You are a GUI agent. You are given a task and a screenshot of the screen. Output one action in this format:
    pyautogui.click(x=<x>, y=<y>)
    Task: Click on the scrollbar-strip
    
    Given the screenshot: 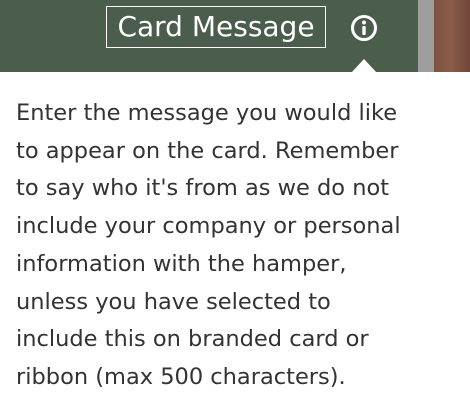 What is the action you would take?
    pyautogui.click(x=426, y=36)
    